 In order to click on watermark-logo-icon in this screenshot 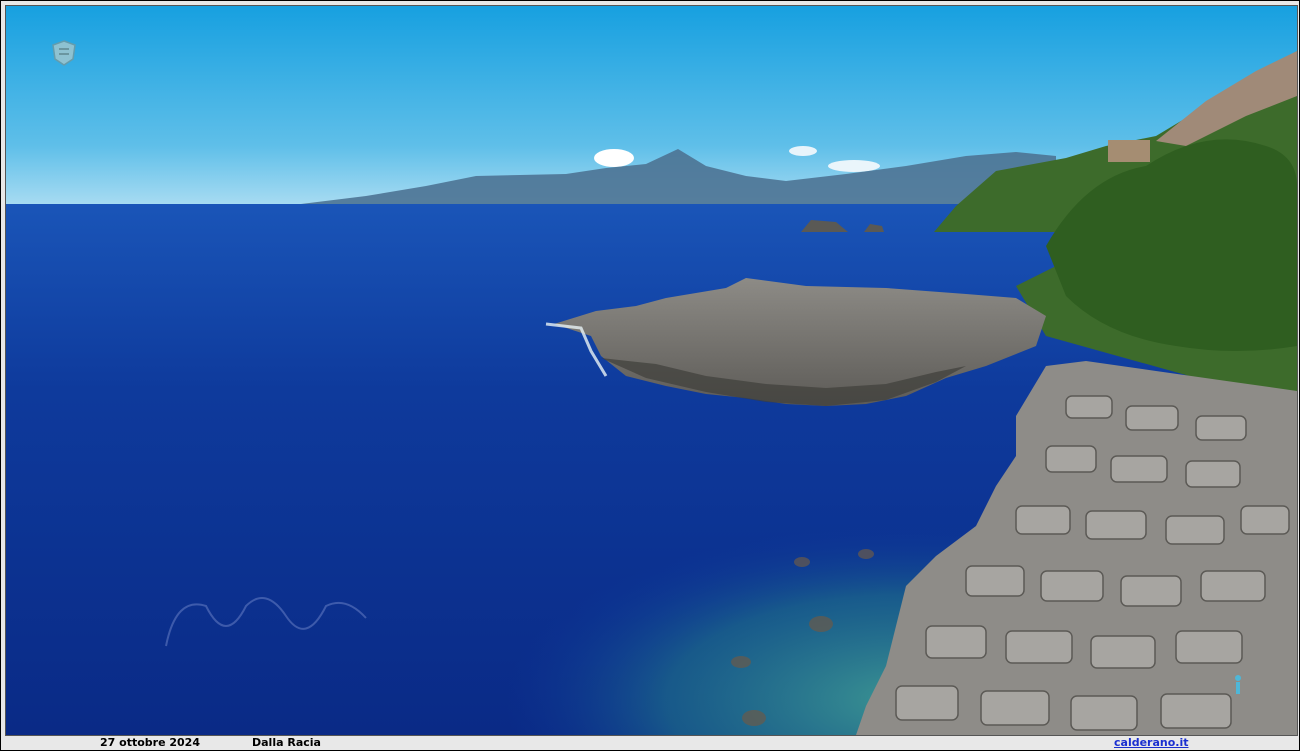, I will do `click(64, 53)`.